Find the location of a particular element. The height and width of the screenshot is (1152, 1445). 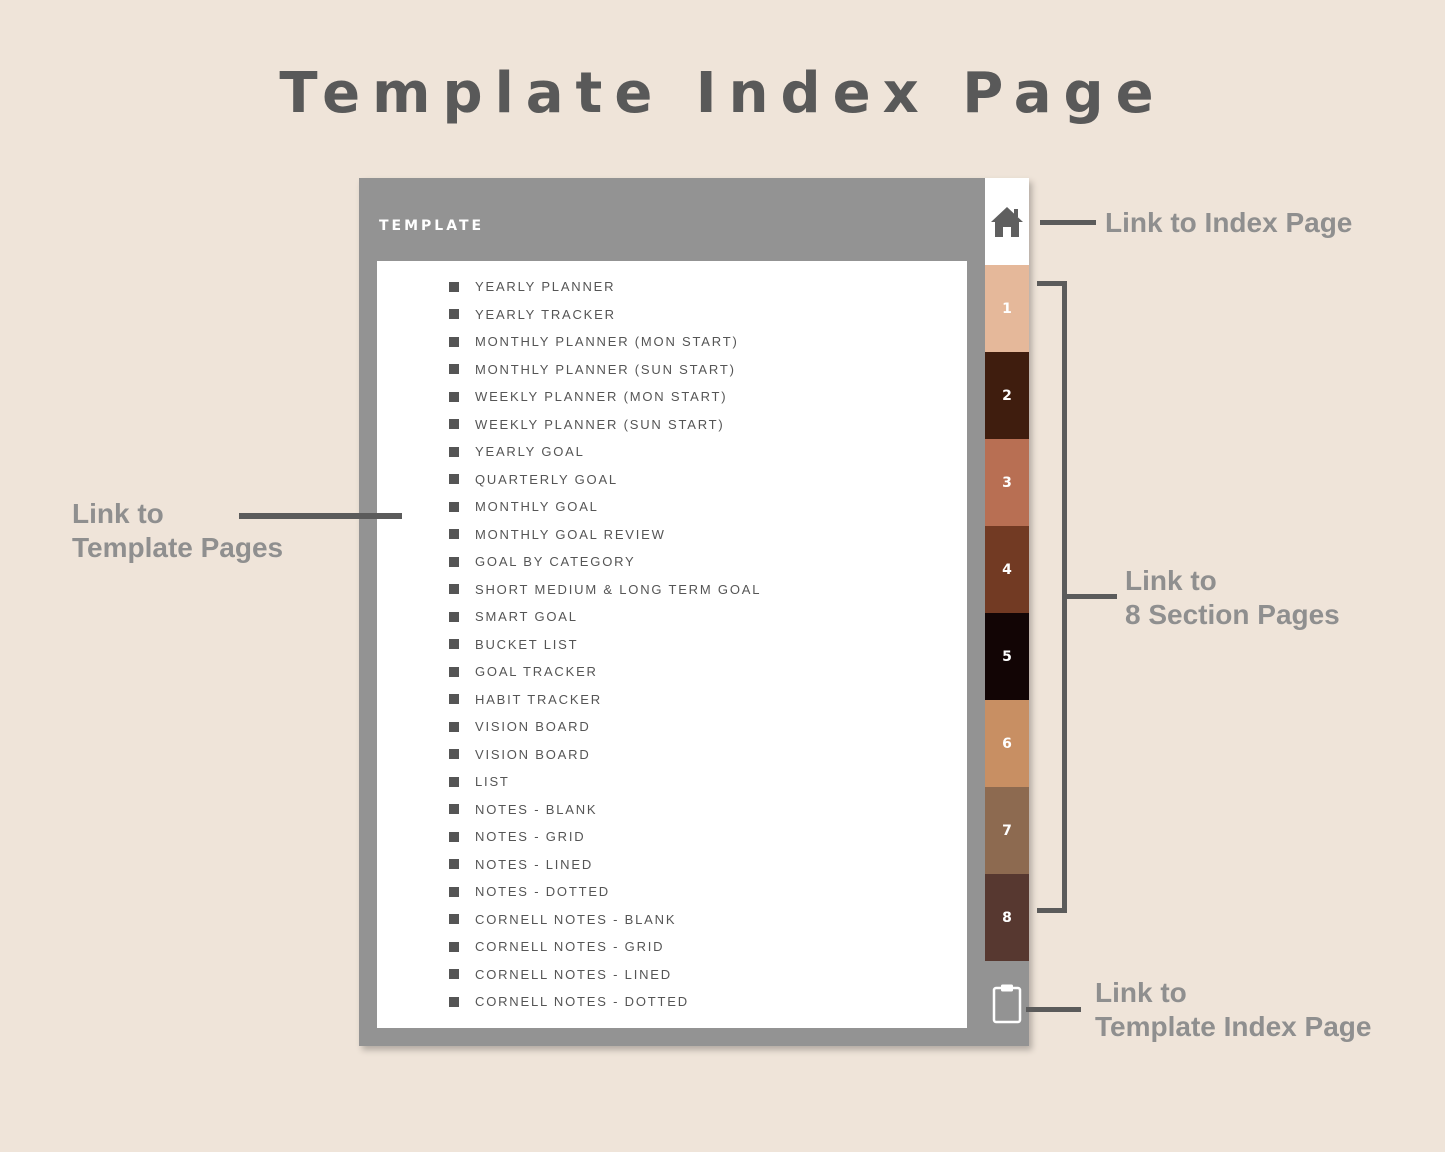

template-index-tab is located at coordinates (1007, 1003).